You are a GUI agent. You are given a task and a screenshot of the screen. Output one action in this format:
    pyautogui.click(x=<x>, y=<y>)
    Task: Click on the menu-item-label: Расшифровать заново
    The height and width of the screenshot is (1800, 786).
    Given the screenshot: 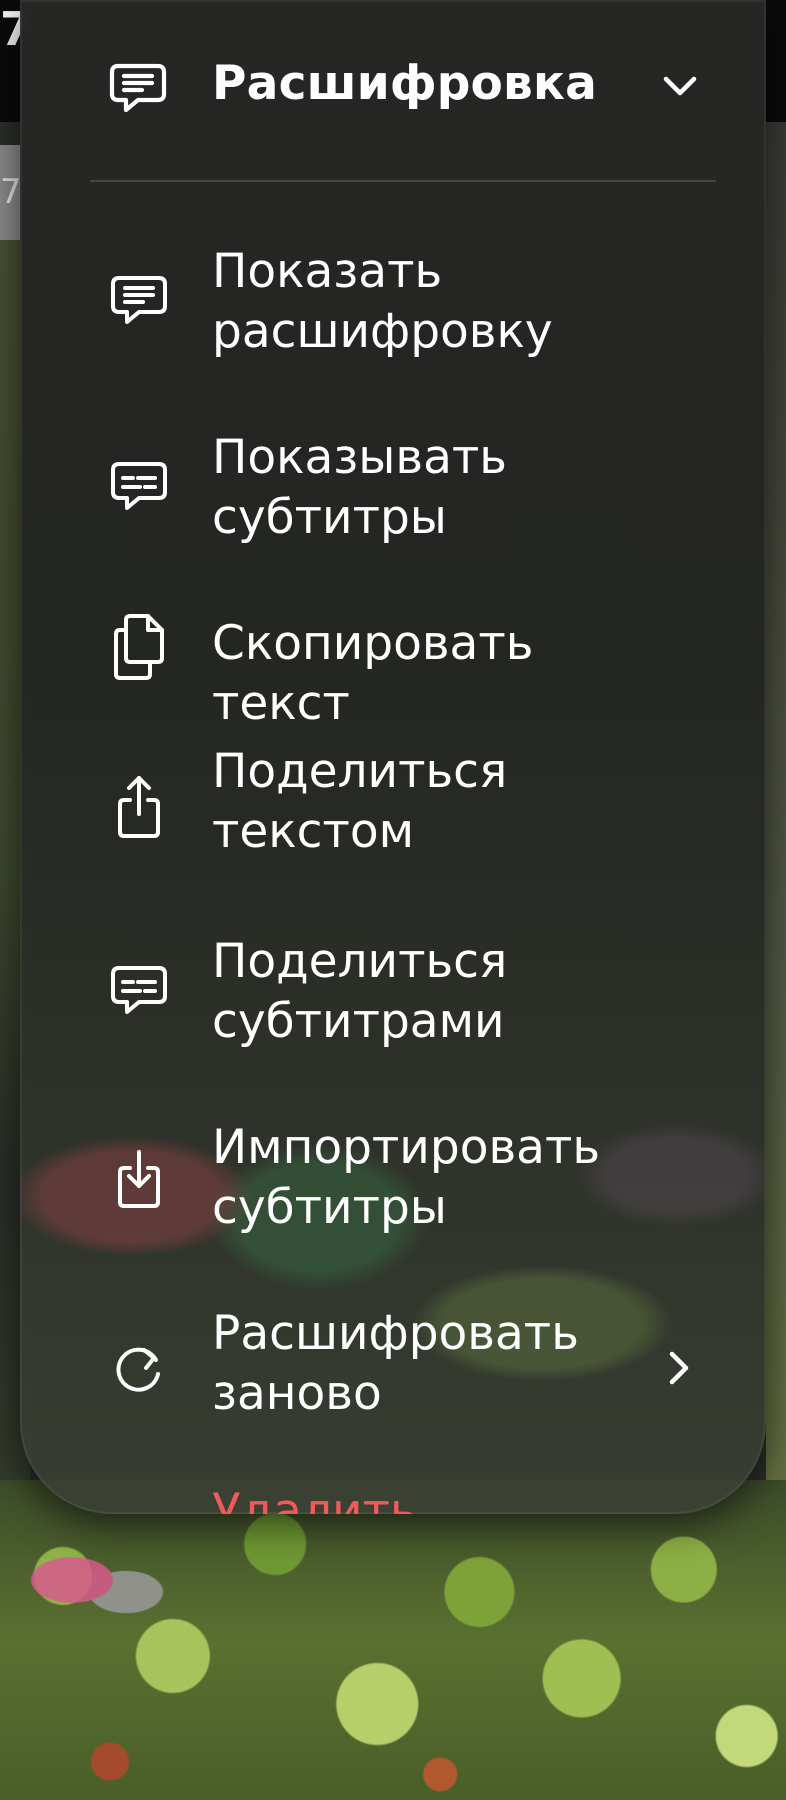 What is the action you would take?
    pyautogui.click(x=395, y=1363)
    